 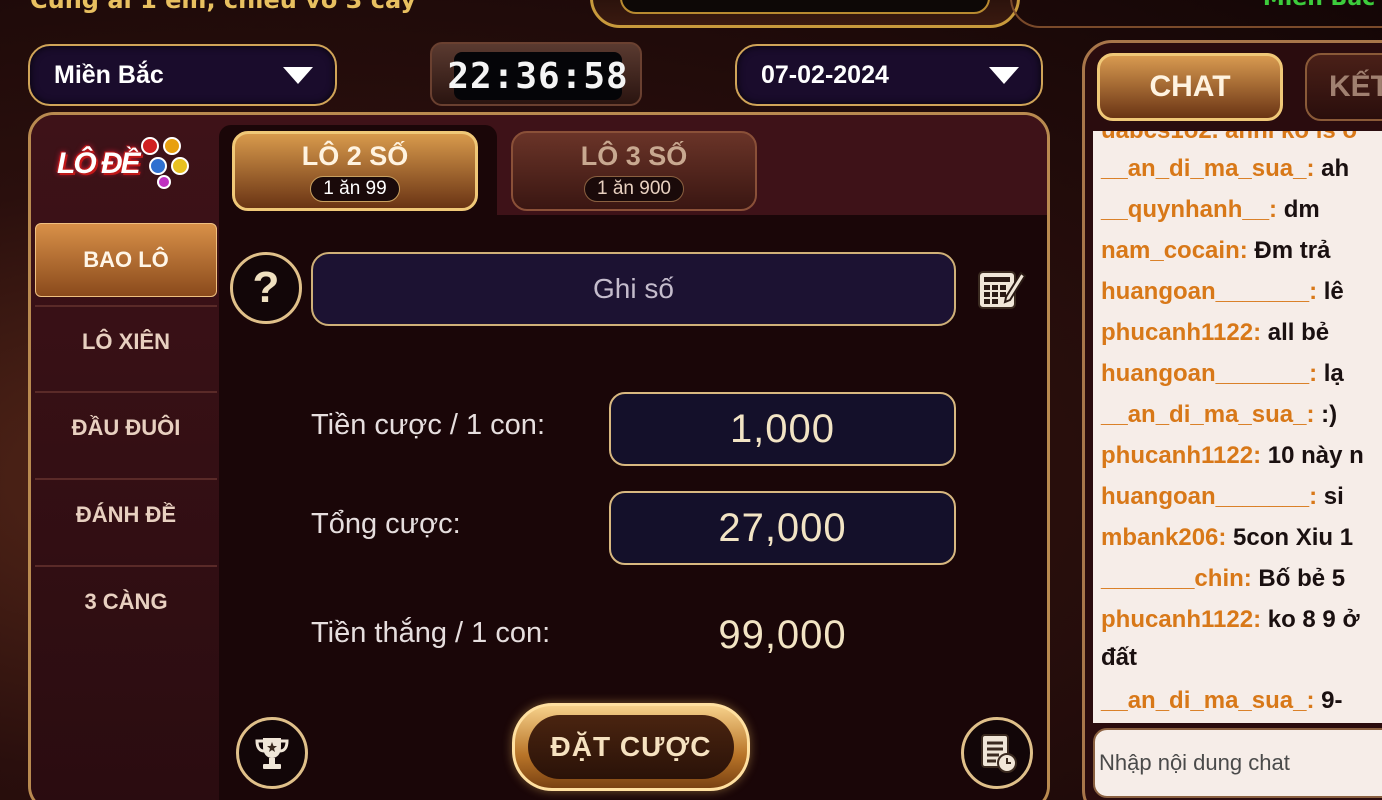 I want to click on top-marquee-text: Cùng ai 1 em, chiều vô 3 cây, so click(x=223, y=7).